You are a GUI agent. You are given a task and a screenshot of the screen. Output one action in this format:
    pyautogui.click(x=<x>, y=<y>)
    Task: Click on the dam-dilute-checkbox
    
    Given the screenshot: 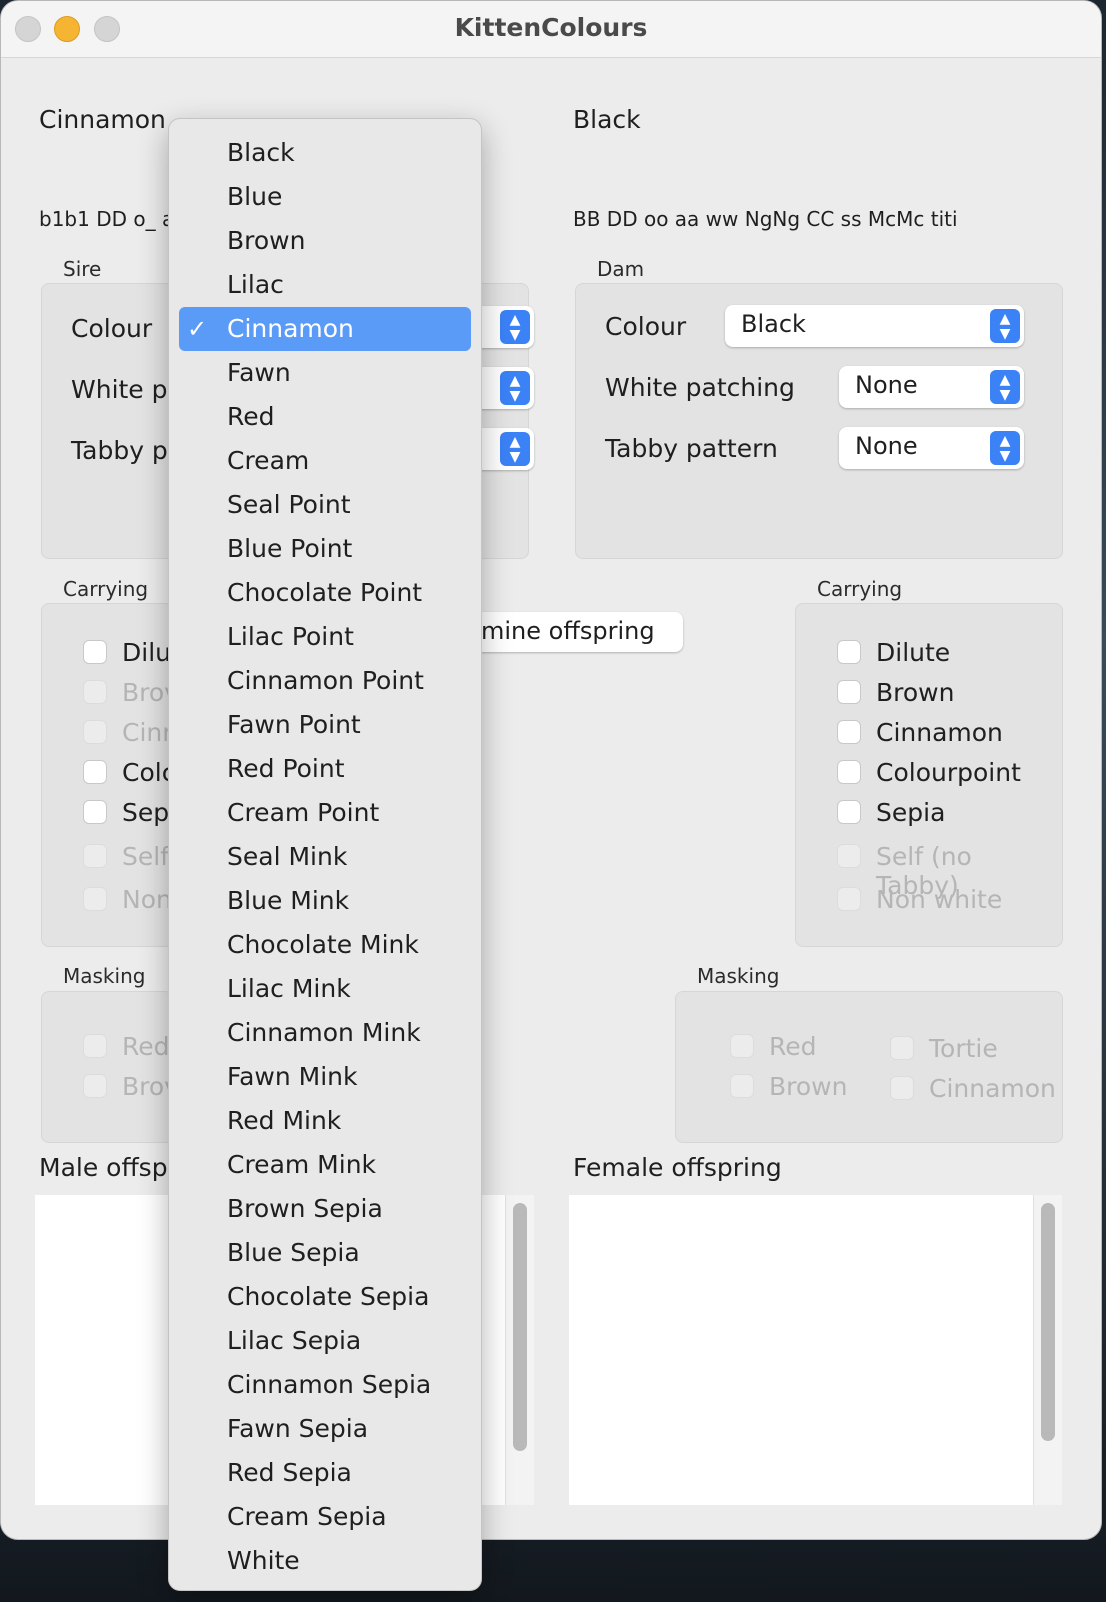 What is the action you would take?
    pyautogui.click(x=849, y=652)
    